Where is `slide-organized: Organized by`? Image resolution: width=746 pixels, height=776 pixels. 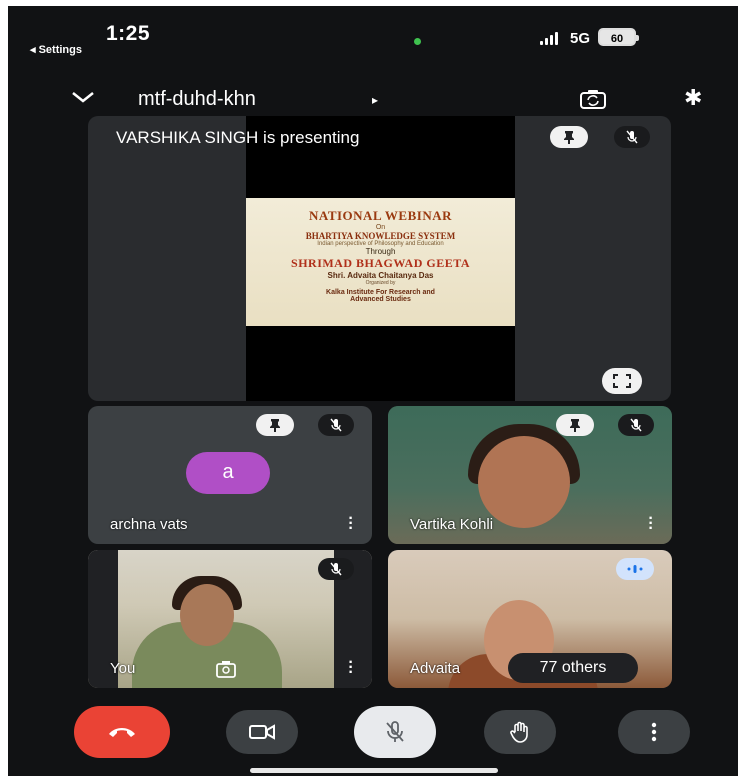
slide-organized: Organized by is located at coordinates (380, 283).